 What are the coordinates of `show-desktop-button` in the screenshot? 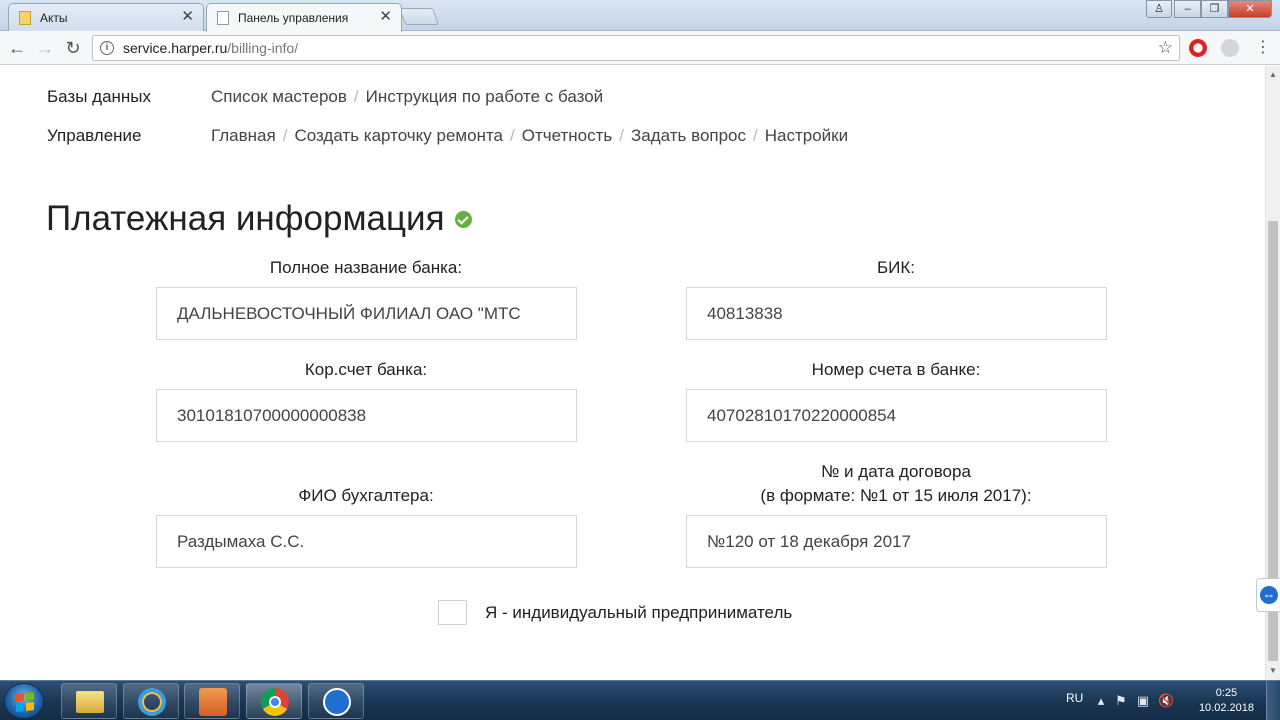 It's located at (1273, 700).